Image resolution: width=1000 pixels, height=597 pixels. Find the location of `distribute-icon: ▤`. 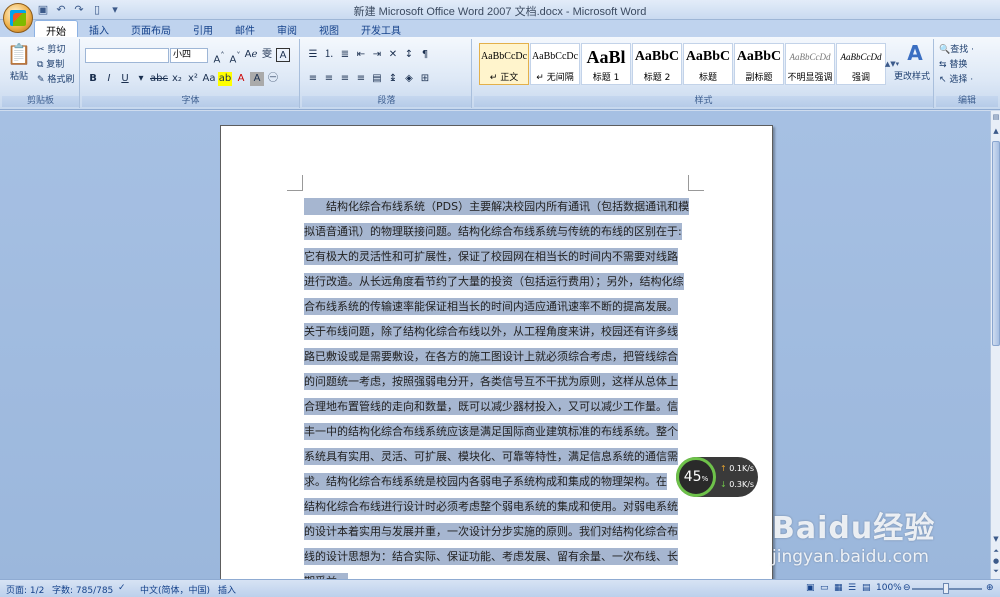

distribute-icon: ▤ is located at coordinates (377, 79).